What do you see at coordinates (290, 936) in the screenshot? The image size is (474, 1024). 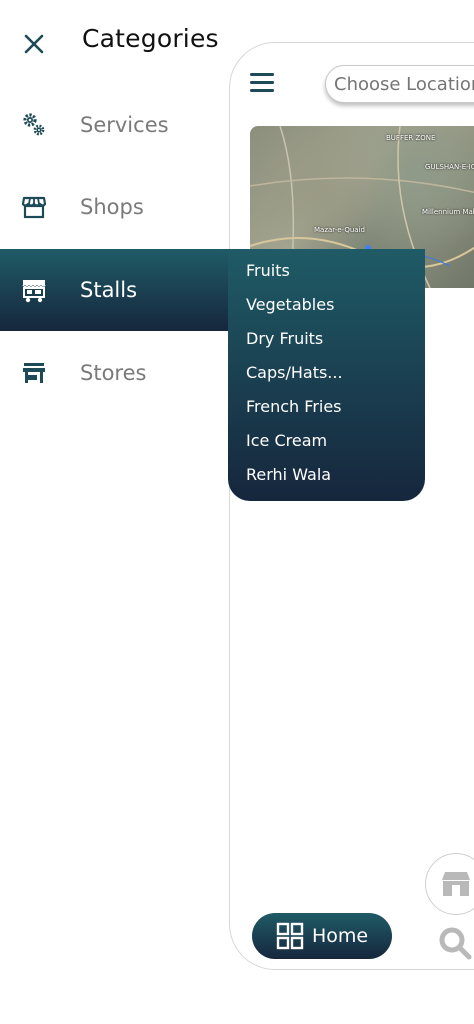 I see `grid-icon` at bounding box center [290, 936].